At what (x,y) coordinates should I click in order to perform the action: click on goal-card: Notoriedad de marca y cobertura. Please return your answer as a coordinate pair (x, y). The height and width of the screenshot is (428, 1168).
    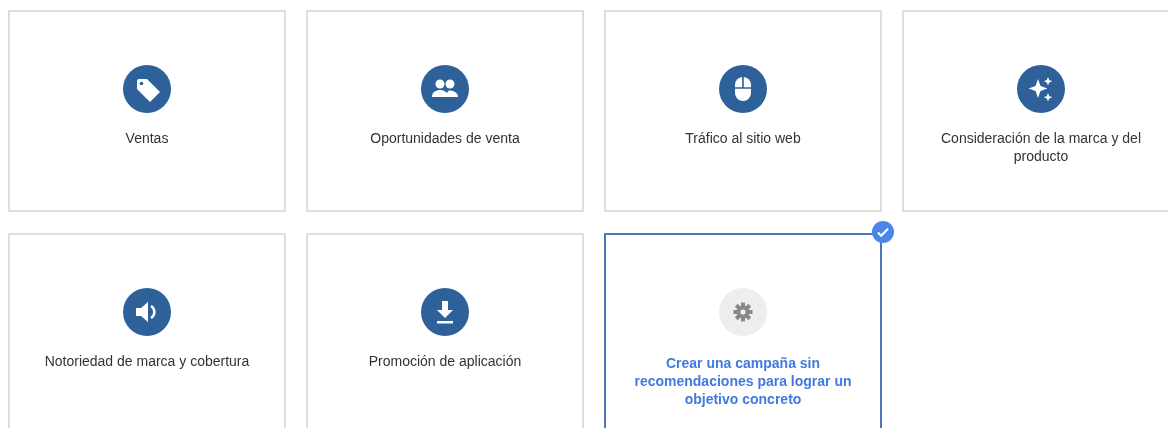
    Looking at the image, I should click on (147, 330).